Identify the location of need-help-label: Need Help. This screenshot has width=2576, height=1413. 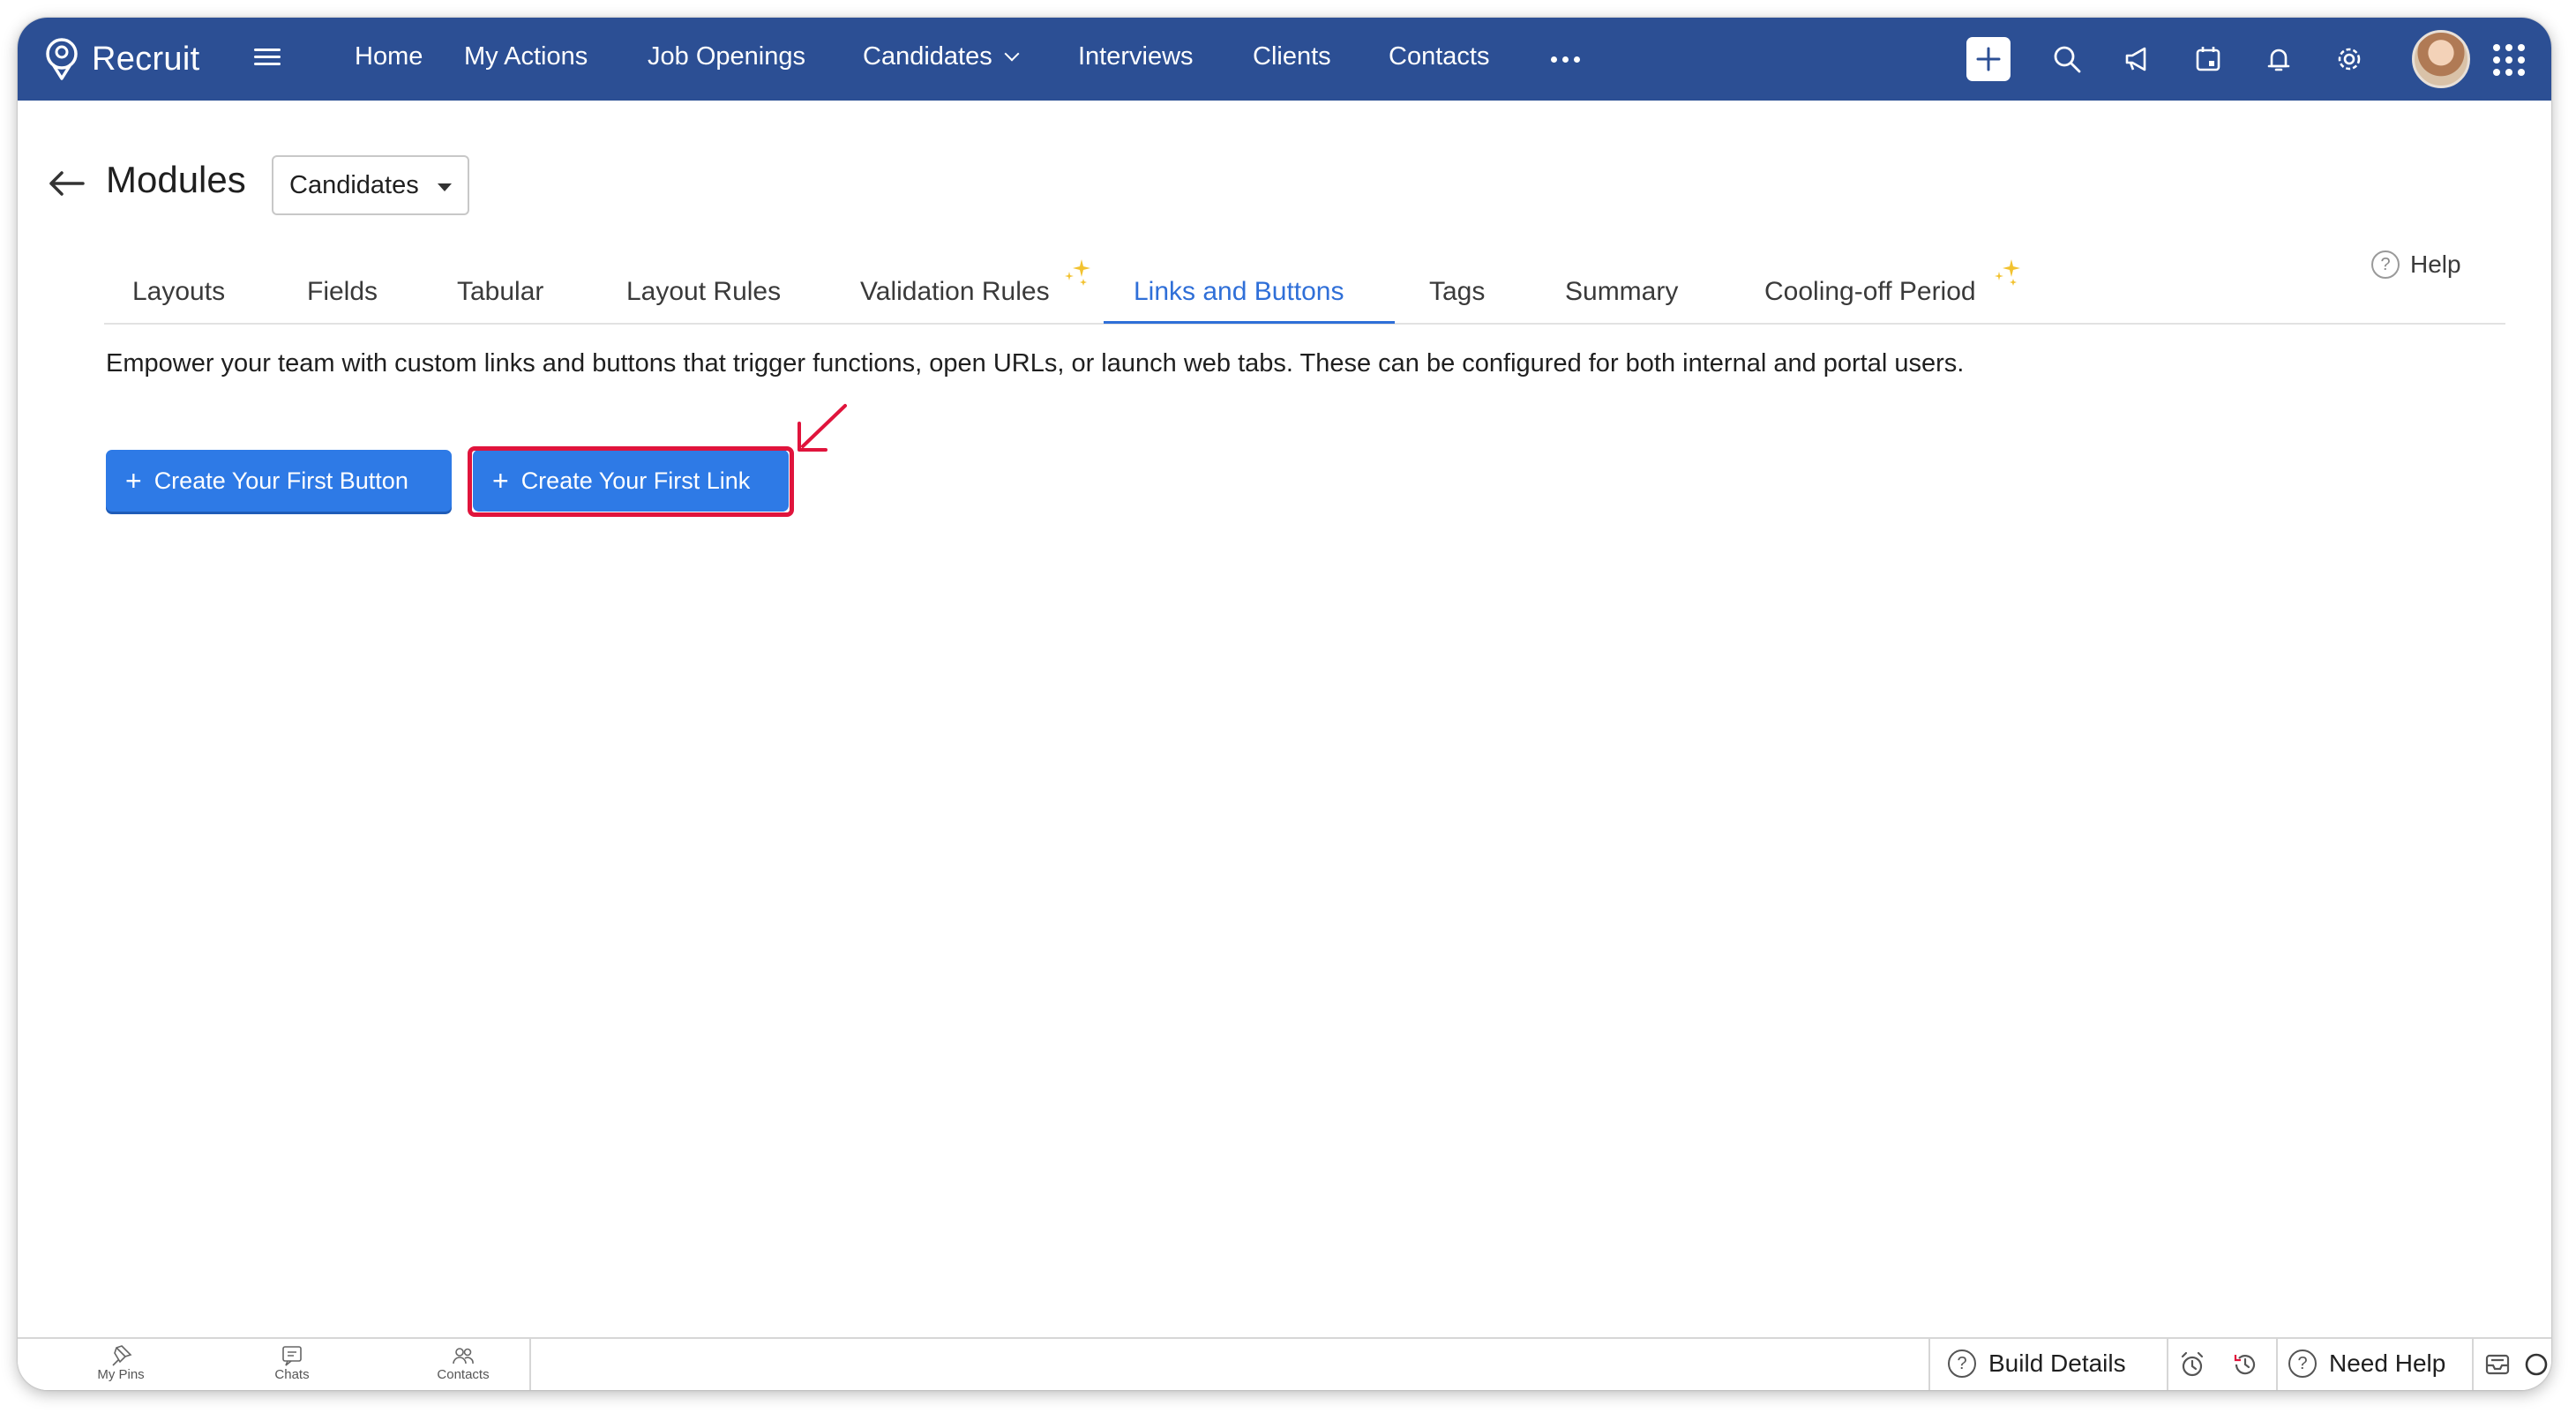
(2387, 1363).